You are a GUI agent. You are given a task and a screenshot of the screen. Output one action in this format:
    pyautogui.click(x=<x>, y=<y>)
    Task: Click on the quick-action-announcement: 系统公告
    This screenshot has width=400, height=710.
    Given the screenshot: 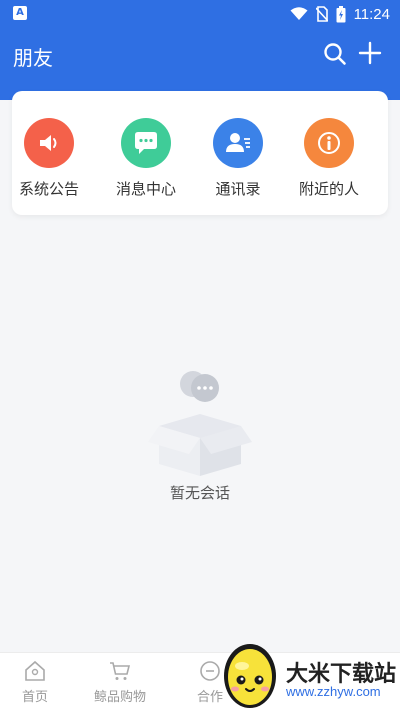 What is the action you would take?
    pyautogui.click(x=49, y=160)
    